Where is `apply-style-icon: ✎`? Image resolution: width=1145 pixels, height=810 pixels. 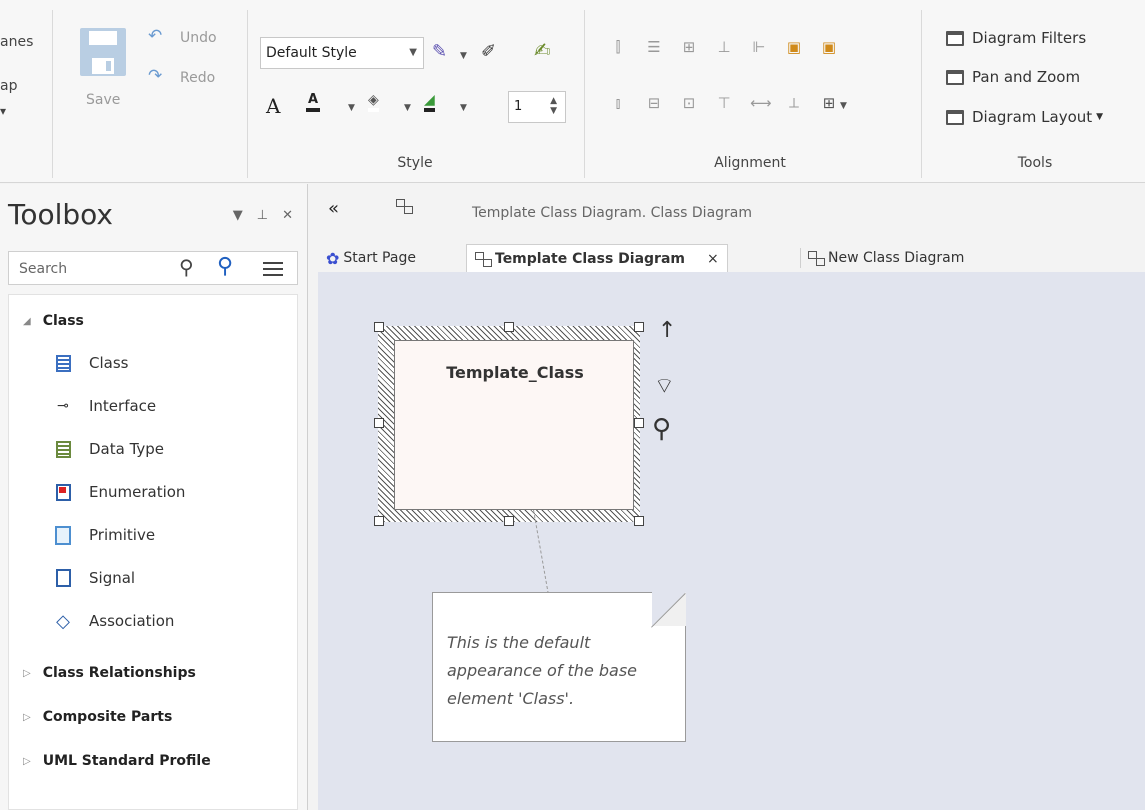
apply-style-icon: ✎ is located at coordinates (439, 52).